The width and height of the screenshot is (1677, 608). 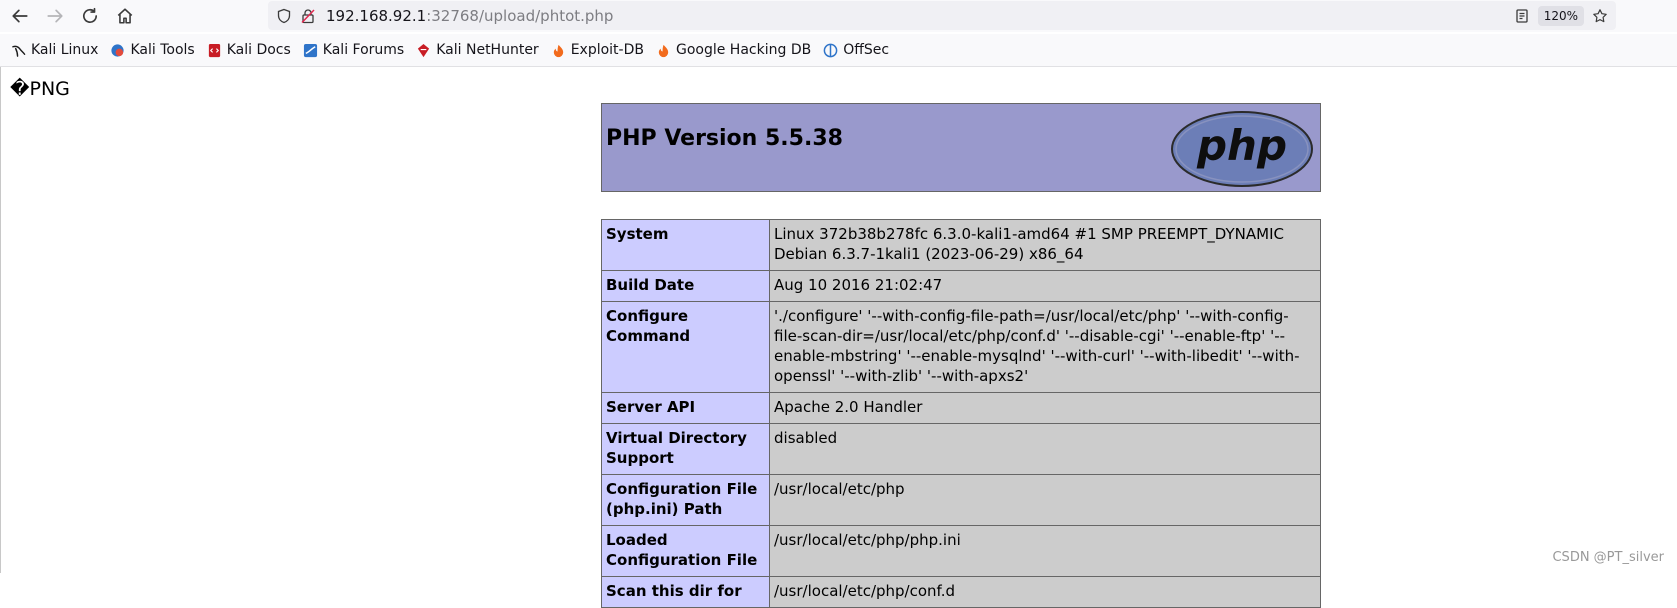 I want to click on kali-nethunter-icon, so click(x=424, y=50).